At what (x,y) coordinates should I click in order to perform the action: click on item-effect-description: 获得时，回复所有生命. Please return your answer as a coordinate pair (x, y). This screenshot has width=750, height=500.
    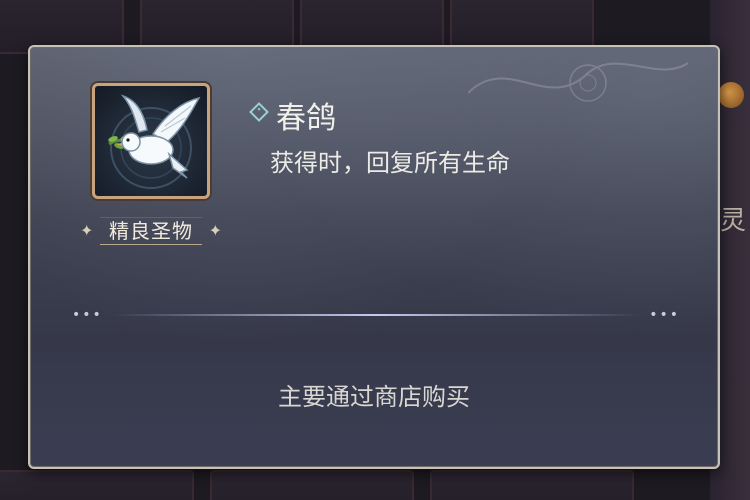
    Looking at the image, I should click on (390, 163).